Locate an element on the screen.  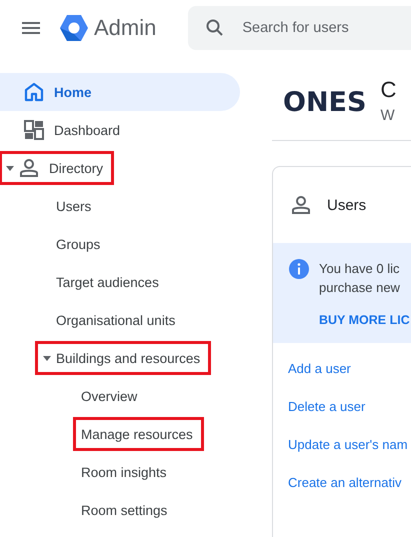
nav-item: Room insights is located at coordinates (120, 472).